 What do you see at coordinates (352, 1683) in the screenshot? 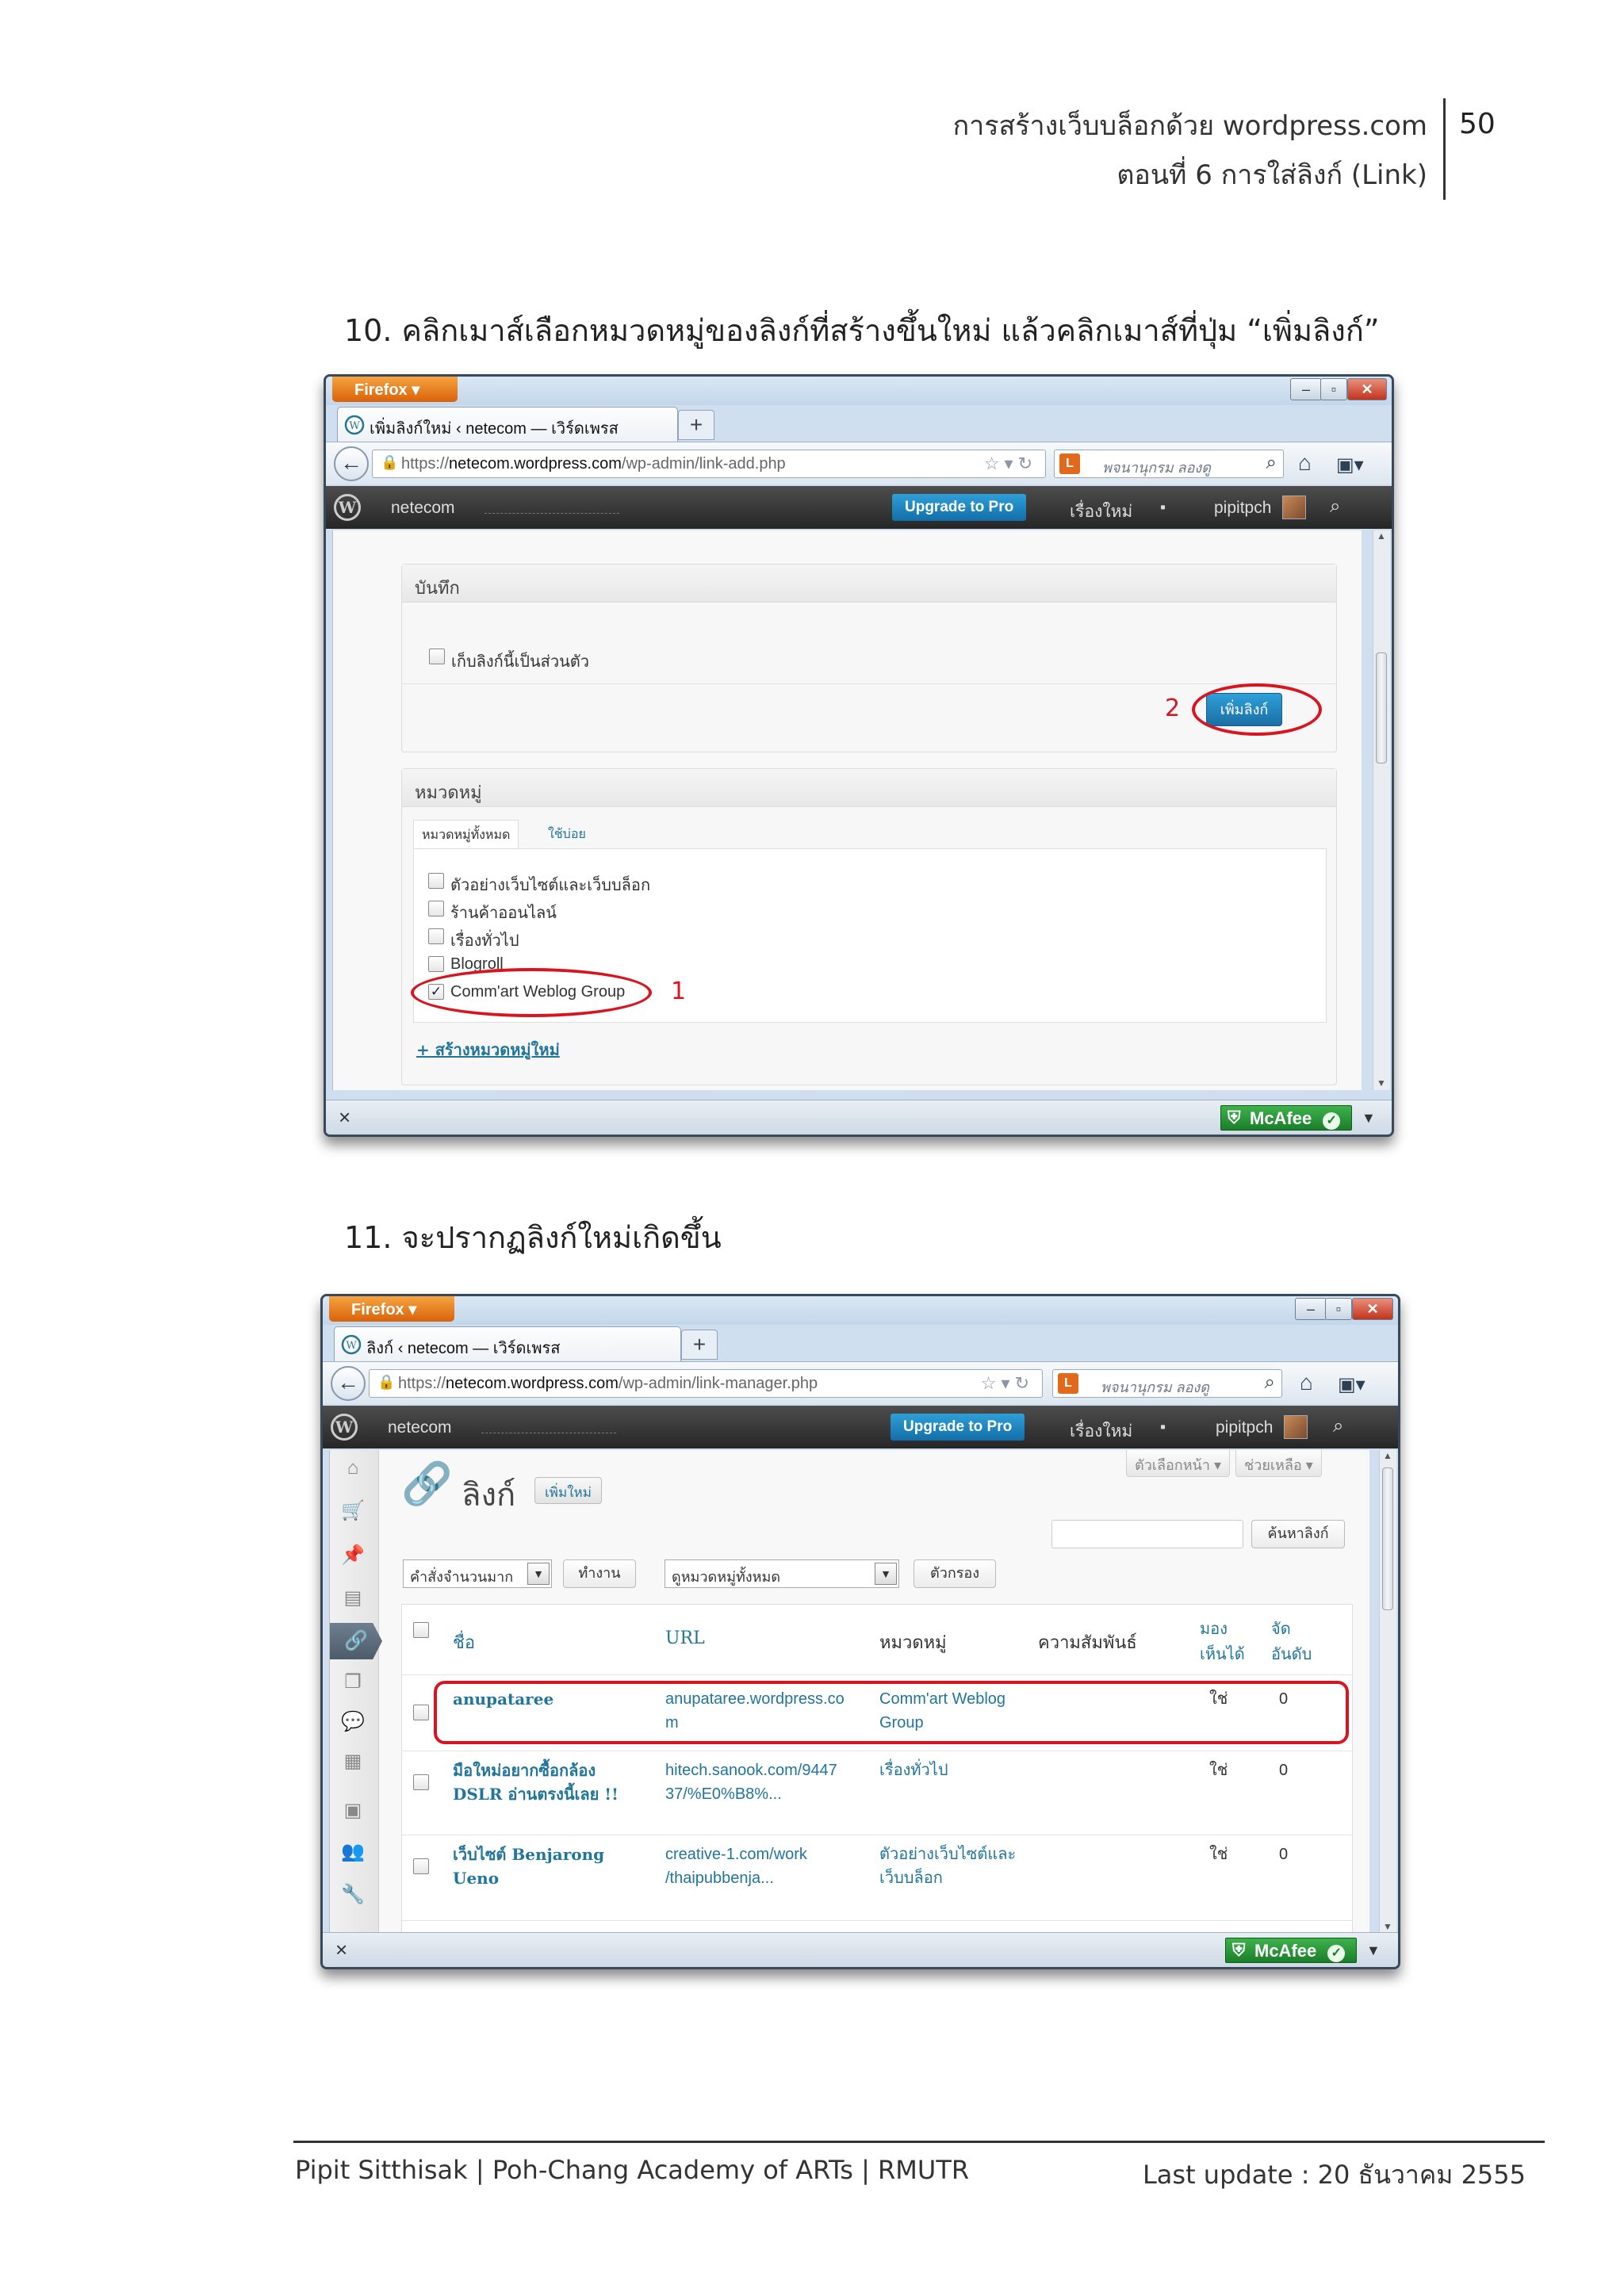
I see `pages-icon: ❐` at bounding box center [352, 1683].